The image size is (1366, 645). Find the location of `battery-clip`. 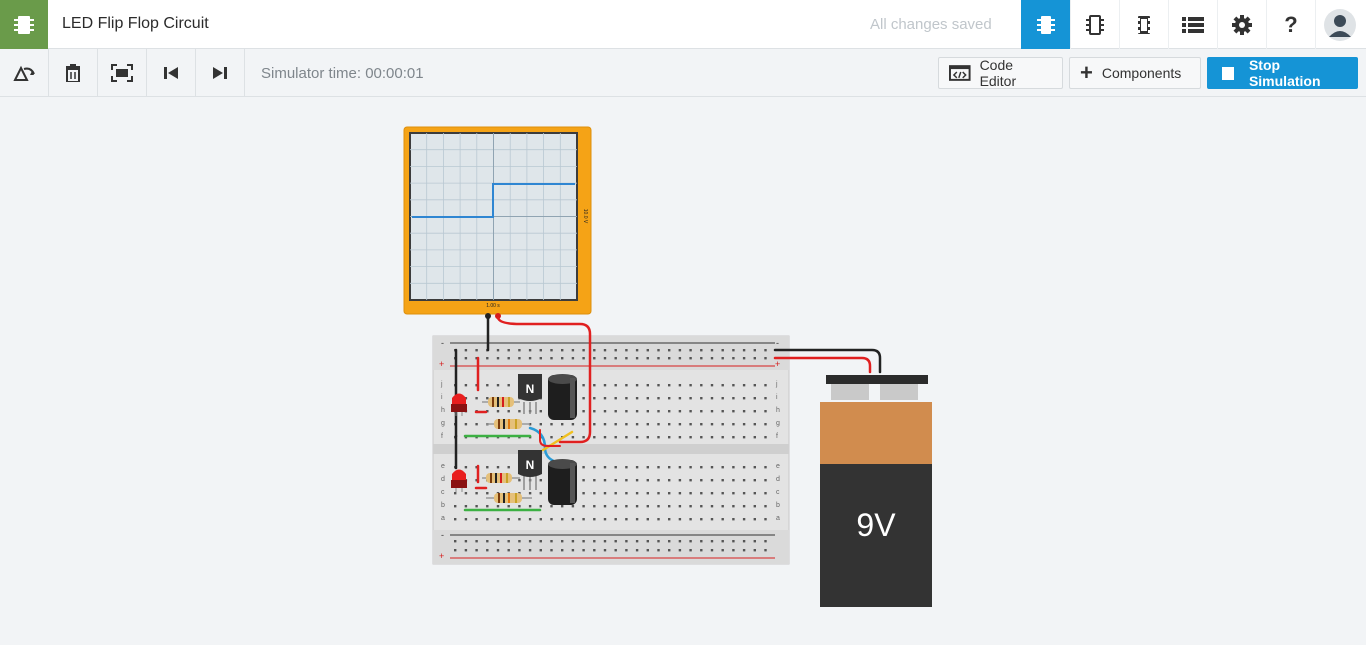

battery-clip is located at coordinates (877, 379).